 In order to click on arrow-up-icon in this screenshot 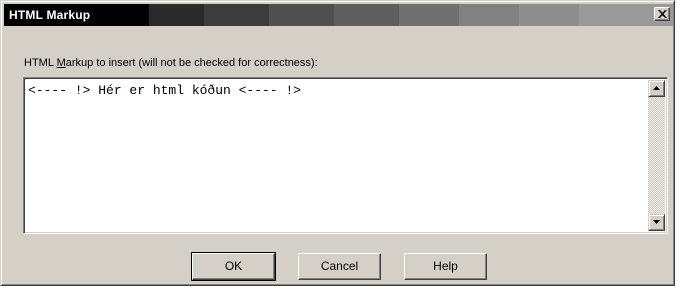, I will do `click(656, 88)`.